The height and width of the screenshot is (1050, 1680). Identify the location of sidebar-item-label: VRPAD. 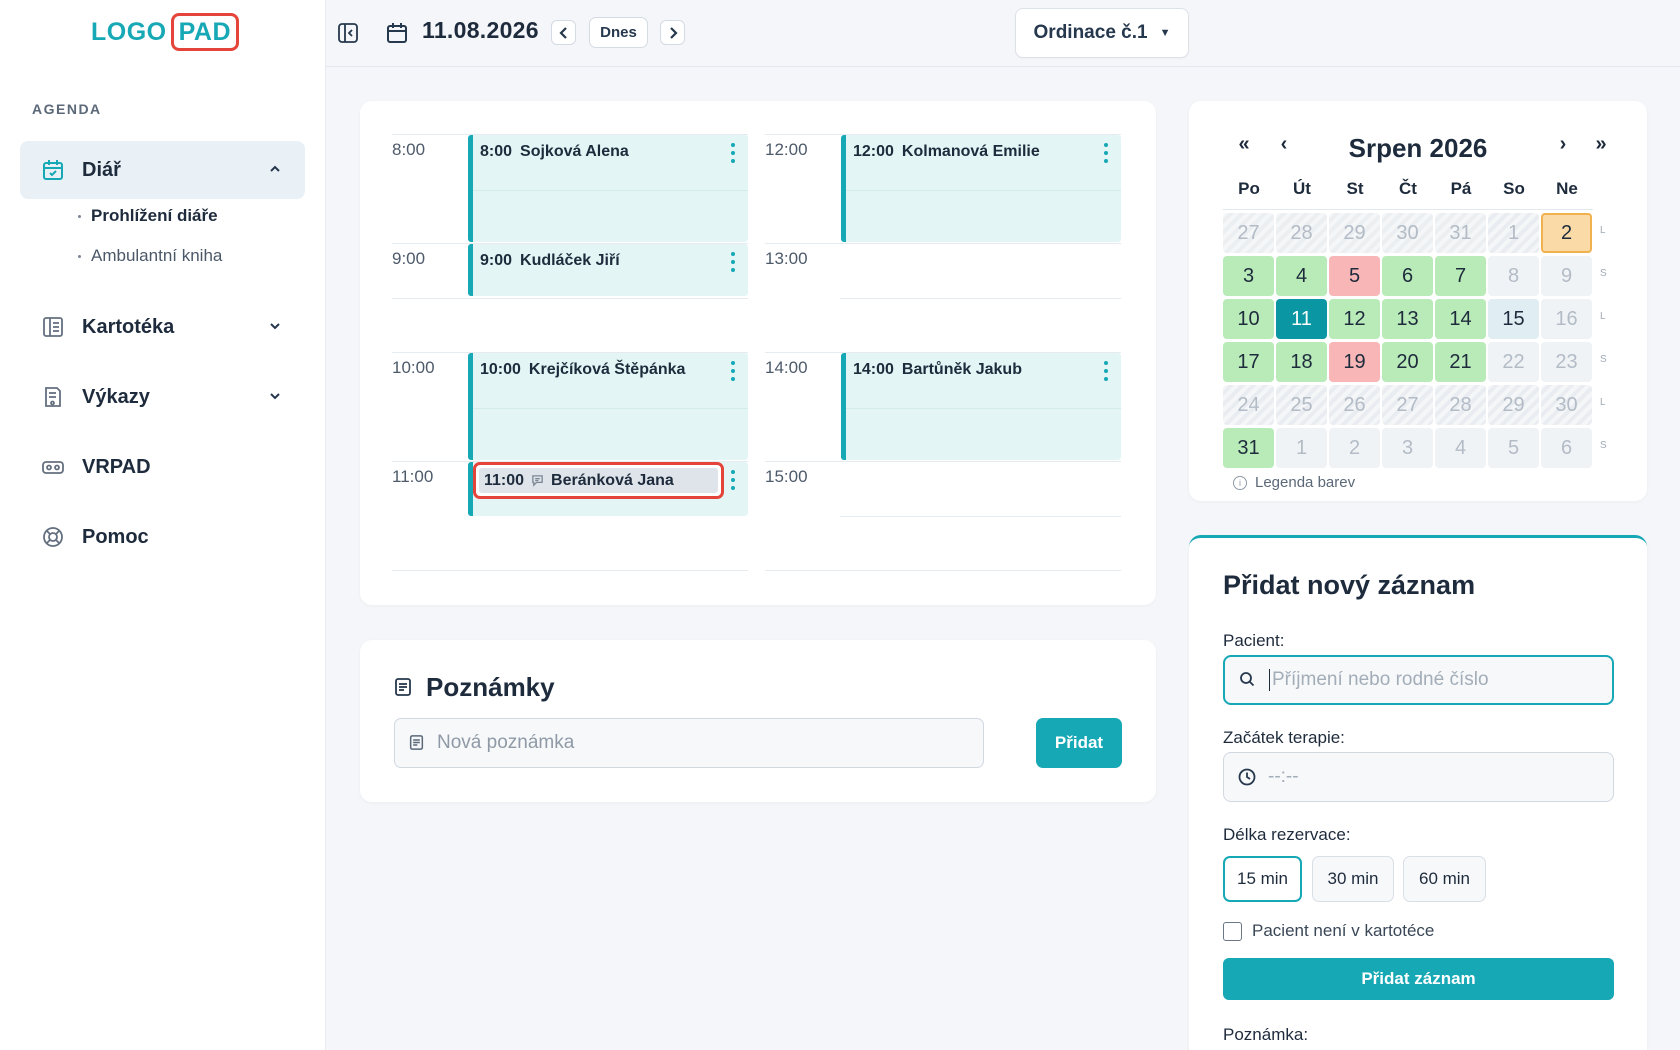
(116, 466).